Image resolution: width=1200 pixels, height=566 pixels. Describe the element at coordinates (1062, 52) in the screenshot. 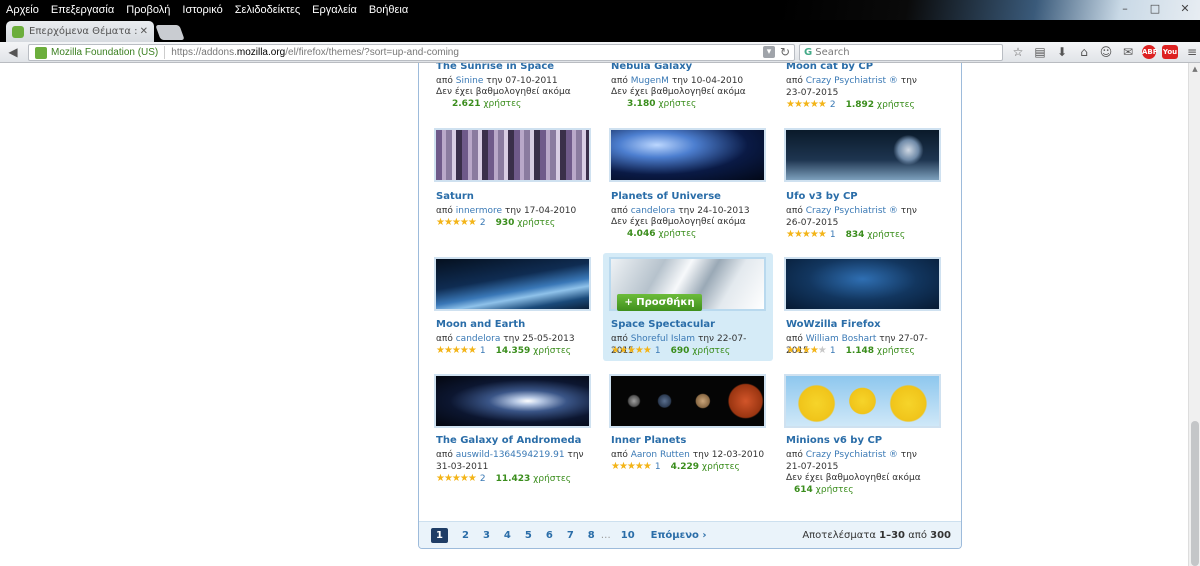

I see `download-icon: ⬇` at that location.